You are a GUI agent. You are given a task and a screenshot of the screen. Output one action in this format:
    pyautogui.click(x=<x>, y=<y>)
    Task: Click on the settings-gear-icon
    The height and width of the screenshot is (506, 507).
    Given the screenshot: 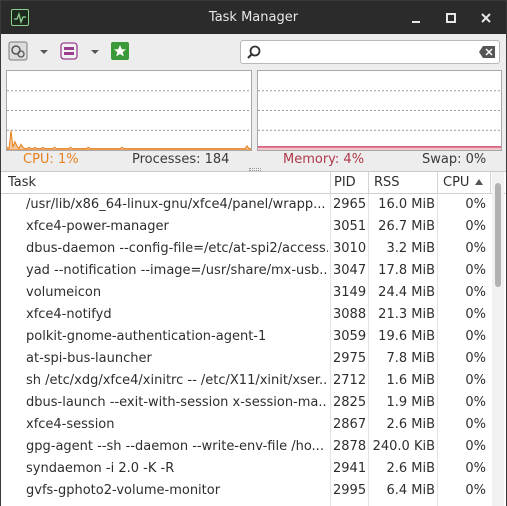 What is the action you would take?
    pyautogui.click(x=18, y=51)
    